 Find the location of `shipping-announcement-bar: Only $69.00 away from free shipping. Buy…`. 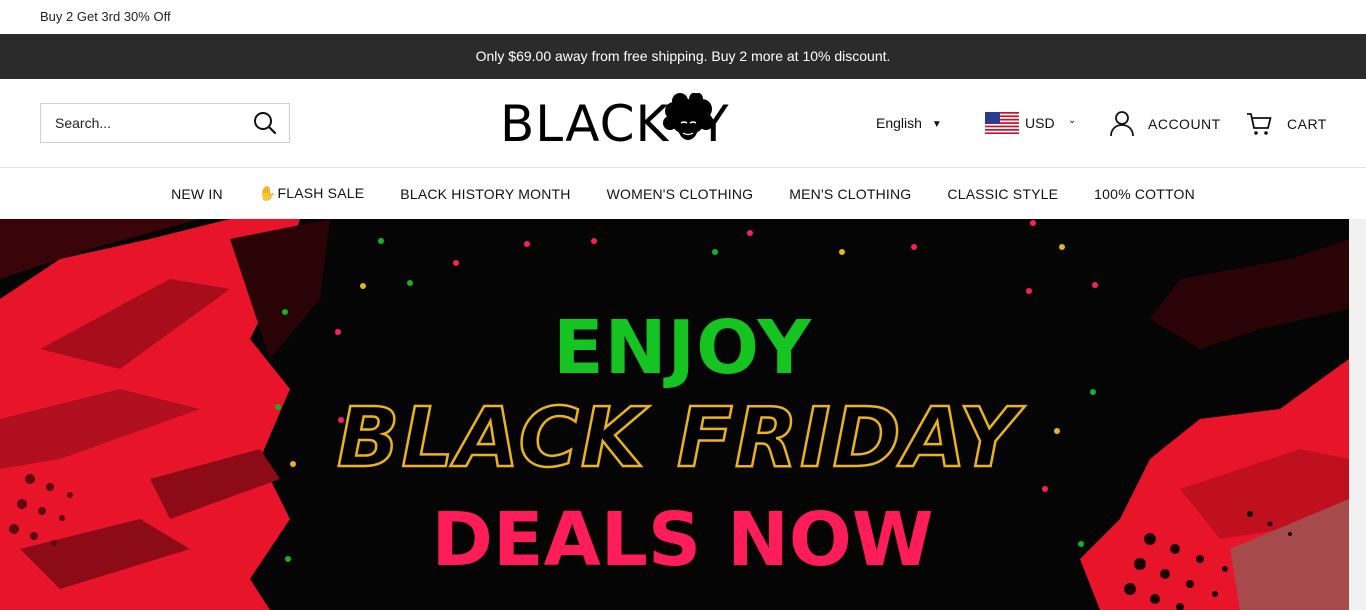

shipping-announcement-bar: Only $69.00 away from free shipping. Buy… is located at coordinates (683, 56).